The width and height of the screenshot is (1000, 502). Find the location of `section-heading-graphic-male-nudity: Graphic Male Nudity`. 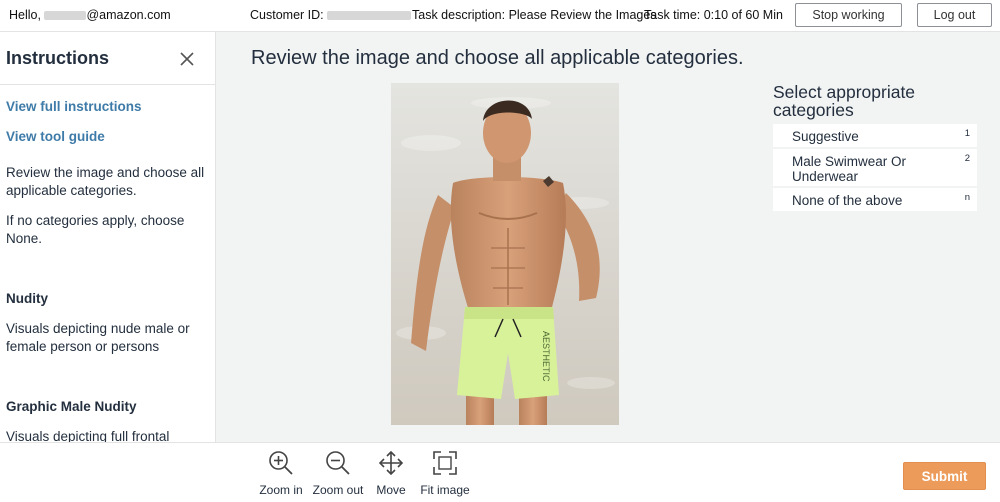

section-heading-graphic-male-nudity: Graphic Male Nudity is located at coordinates (71, 406).